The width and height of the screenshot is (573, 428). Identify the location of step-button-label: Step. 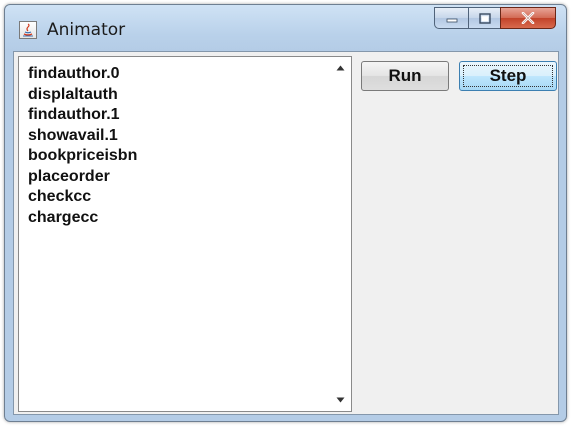
(508, 75).